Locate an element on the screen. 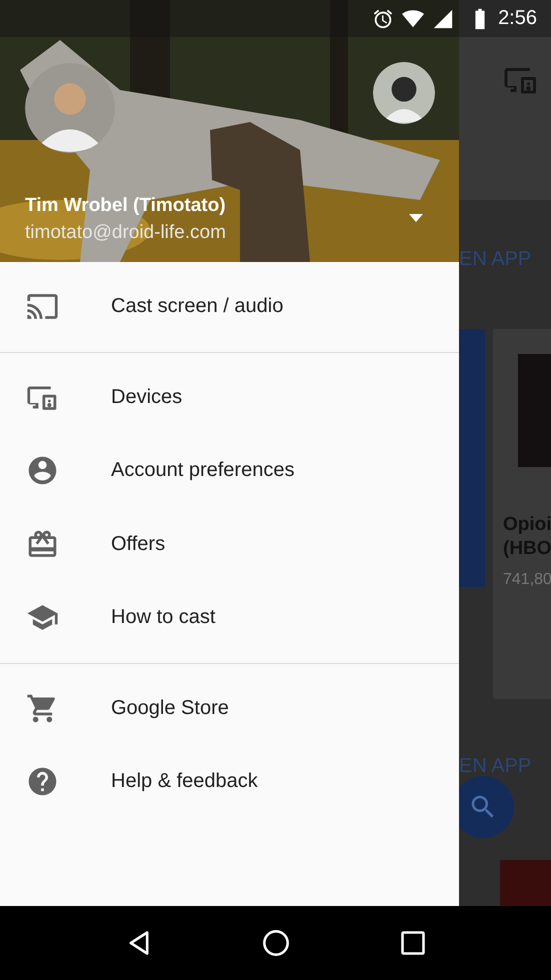 The height and width of the screenshot is (980, 551). menu-item: How to cast is located at coordinates (229, 617).